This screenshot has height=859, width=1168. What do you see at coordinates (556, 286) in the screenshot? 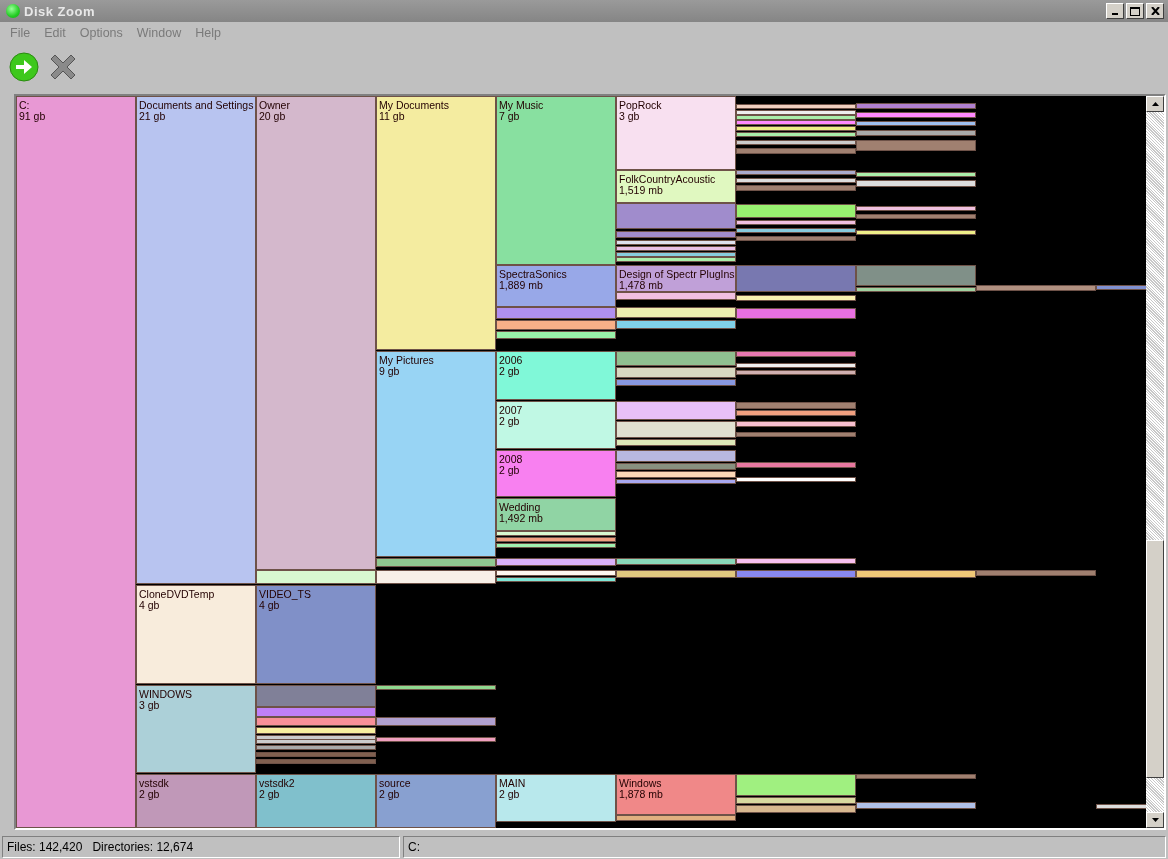
I see `folder-block: SpectraSonics 1,889 mb` at bounding box center [556, 286].